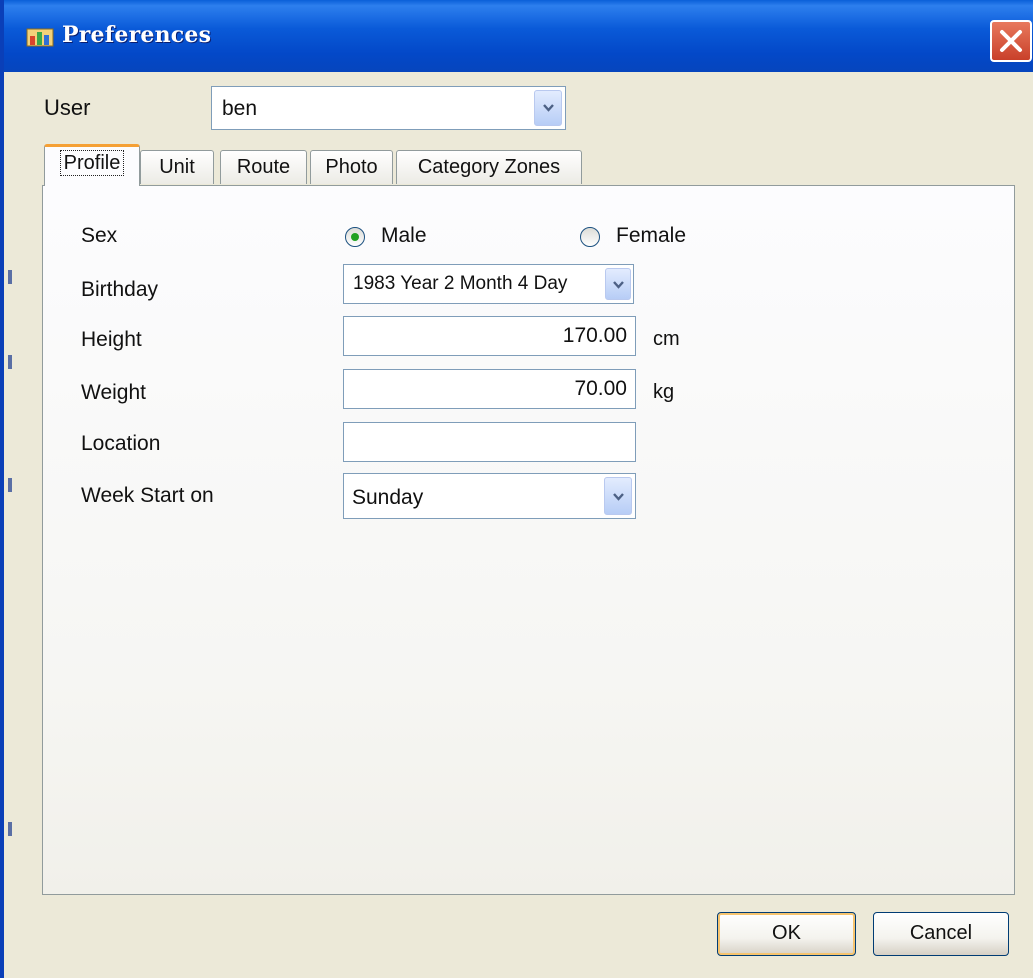  What do you see at coordinates (460, 283) in the screenshot?
I see `birthday-value: 1983 Year 2 Month 4 Day` at bounding box center [460, 283].